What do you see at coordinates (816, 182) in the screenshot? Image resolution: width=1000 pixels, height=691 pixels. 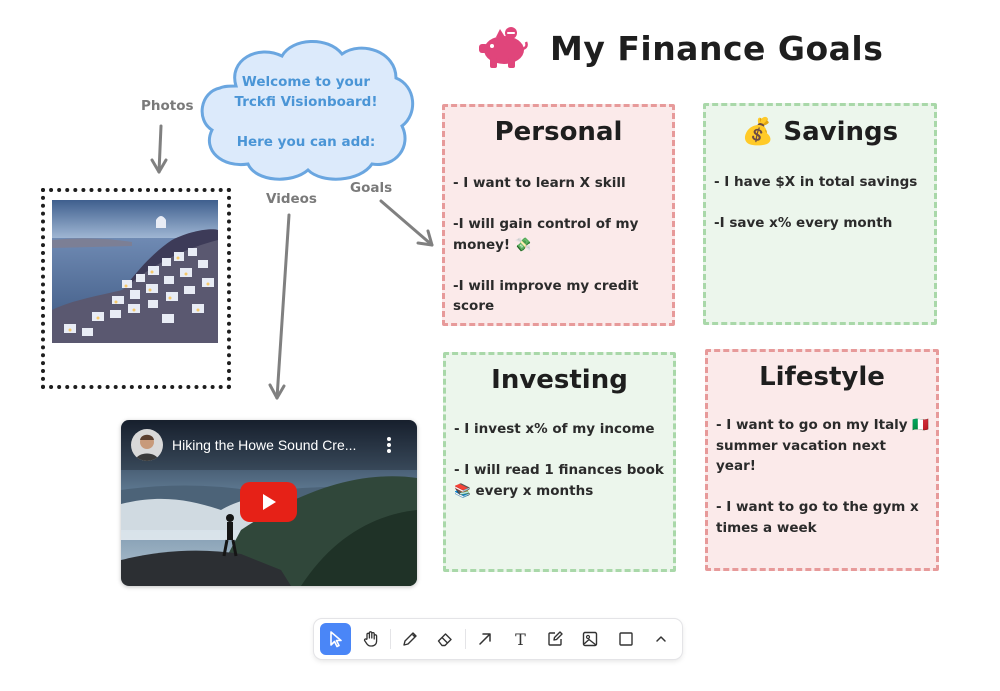 I see `savings-item: - I have $X in total savings` at bounding box center [816, 182].